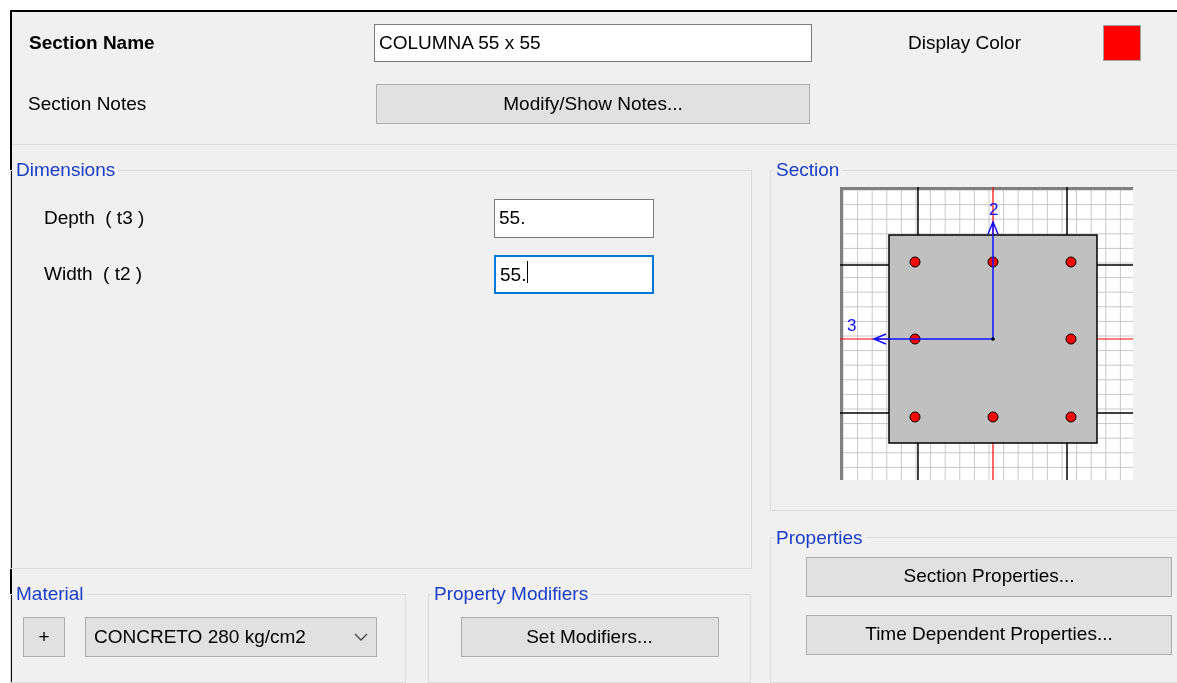 The width and height of the screenshot is (1177, 683). I want to click on section-name-field: COLUMNA 55 x 55, so click(593, 43).